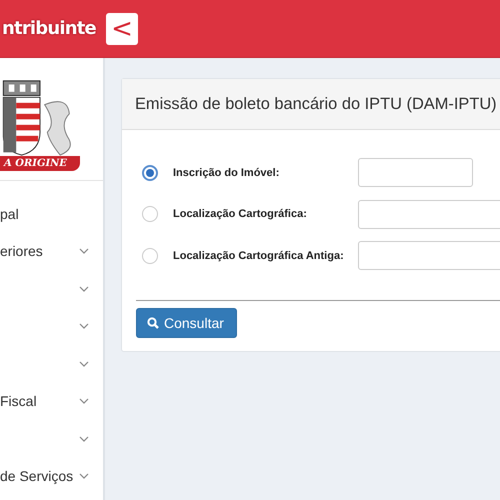 This screenshot has height=500, width=500. Describe the element at coordinates (51, 251) in the screenshot. I see `menu-item: eriores` at that location.